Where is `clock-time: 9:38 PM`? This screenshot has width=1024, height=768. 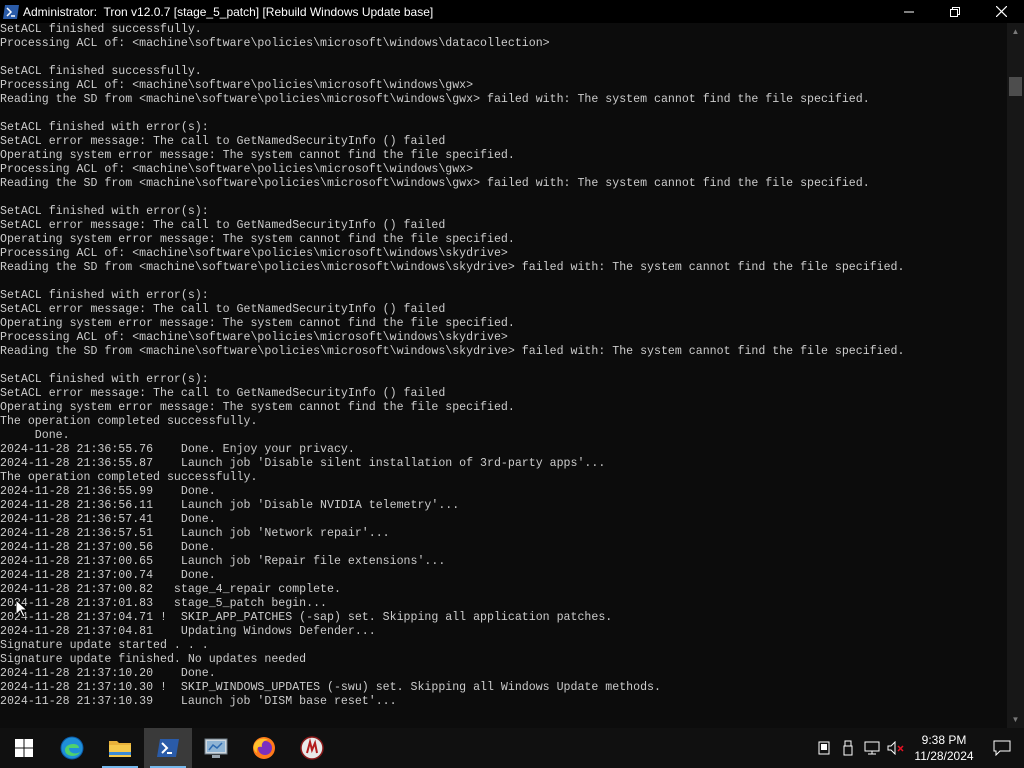
clock-time: 9:38 PM is located at coordinates (944, 740).